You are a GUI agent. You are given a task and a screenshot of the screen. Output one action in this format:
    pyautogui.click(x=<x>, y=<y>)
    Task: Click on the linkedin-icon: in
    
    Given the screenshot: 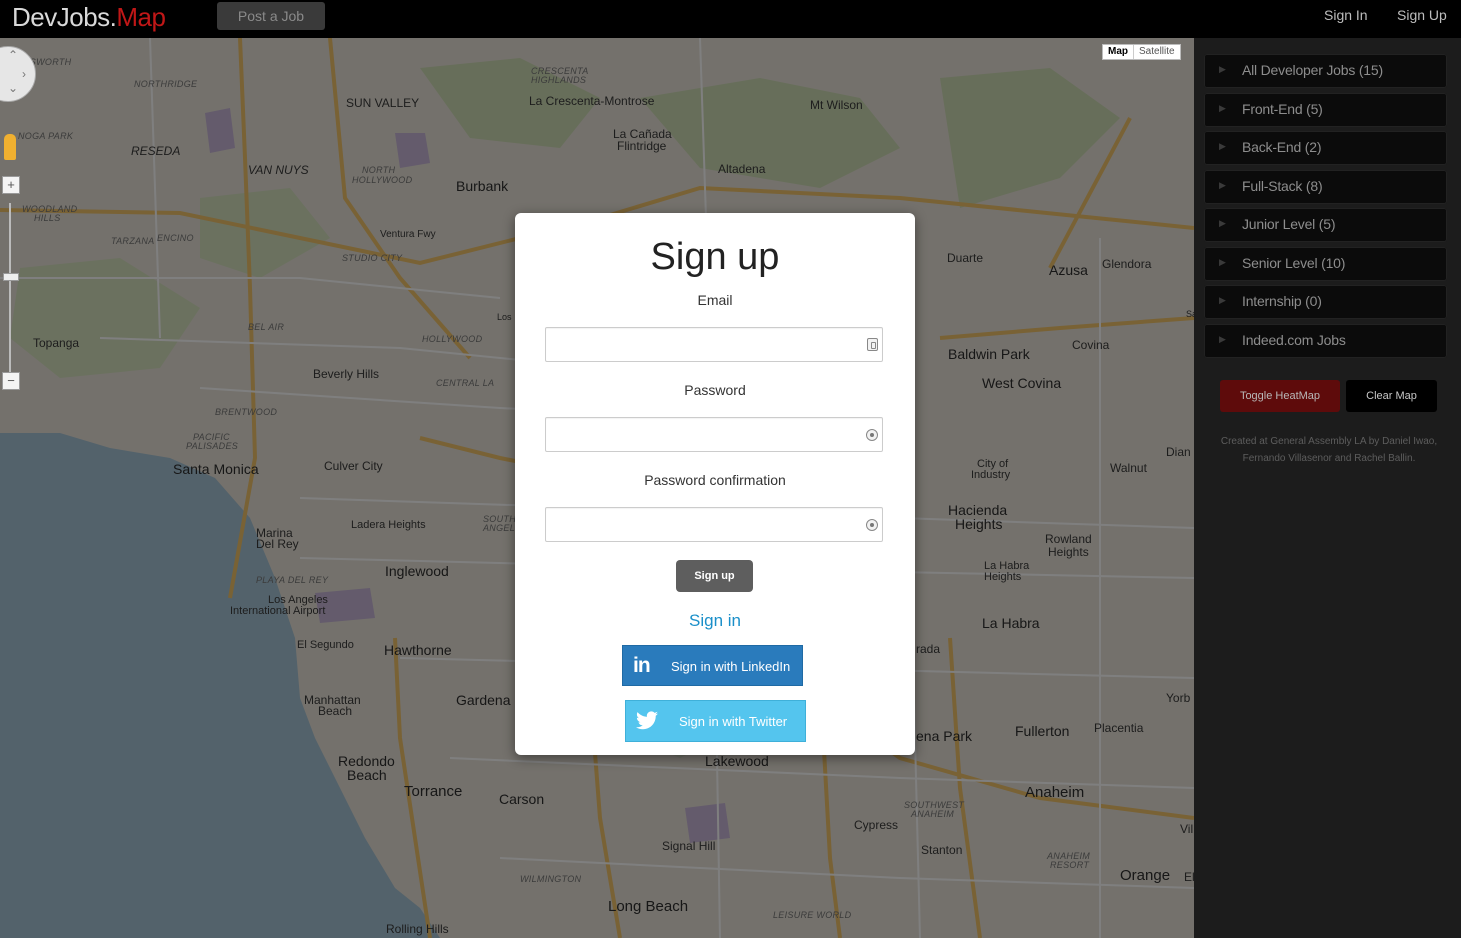 What is the action you would take?
    pyautogui.click(x=642, y=665)
    